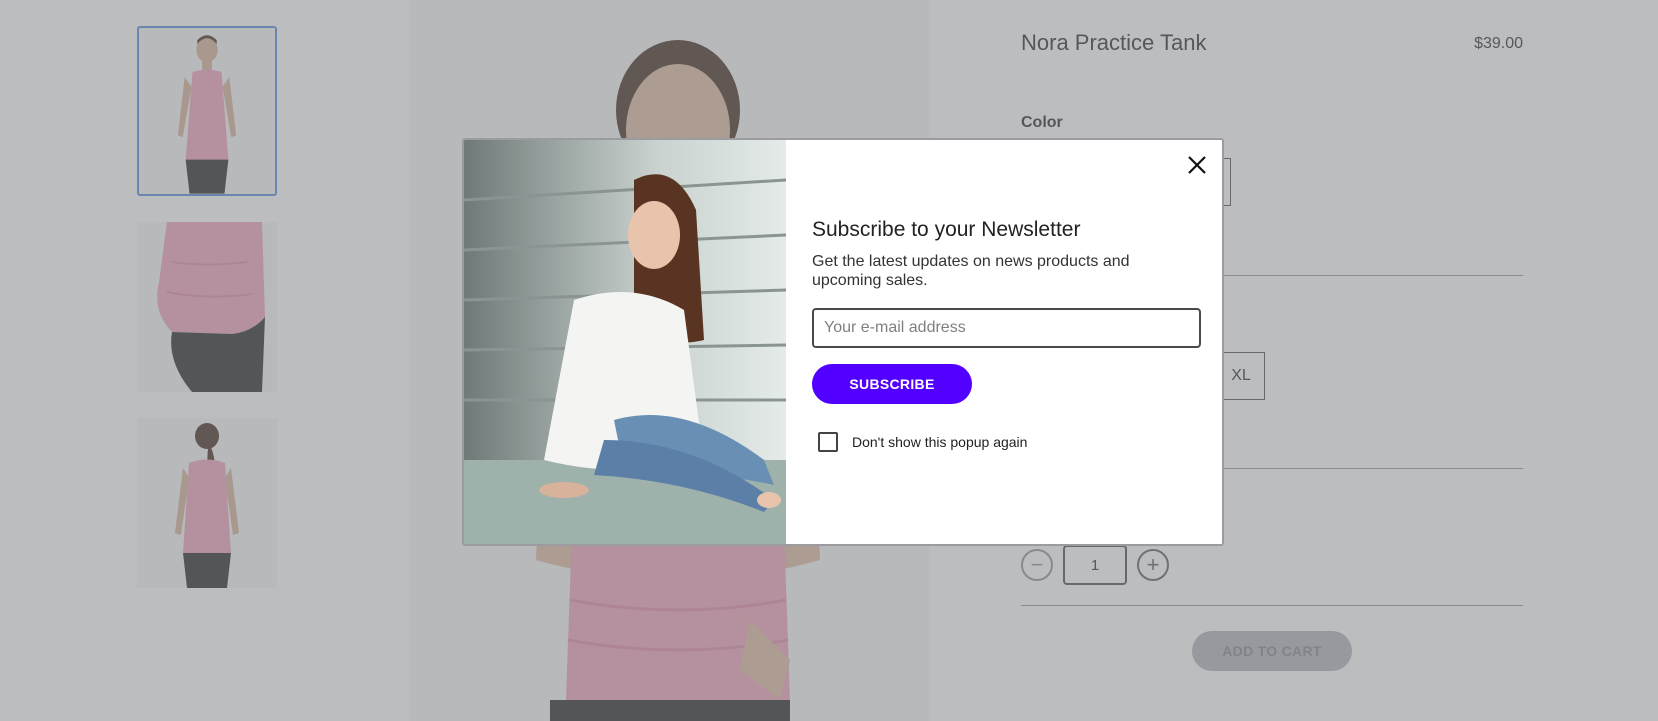 The height and width of the screenshot is (721, 1658). What do you see at coordinates (892, 384) in the screenshot?
I see `subscribe-button: SUBSCRIBE` at bounding box center [892, 384].